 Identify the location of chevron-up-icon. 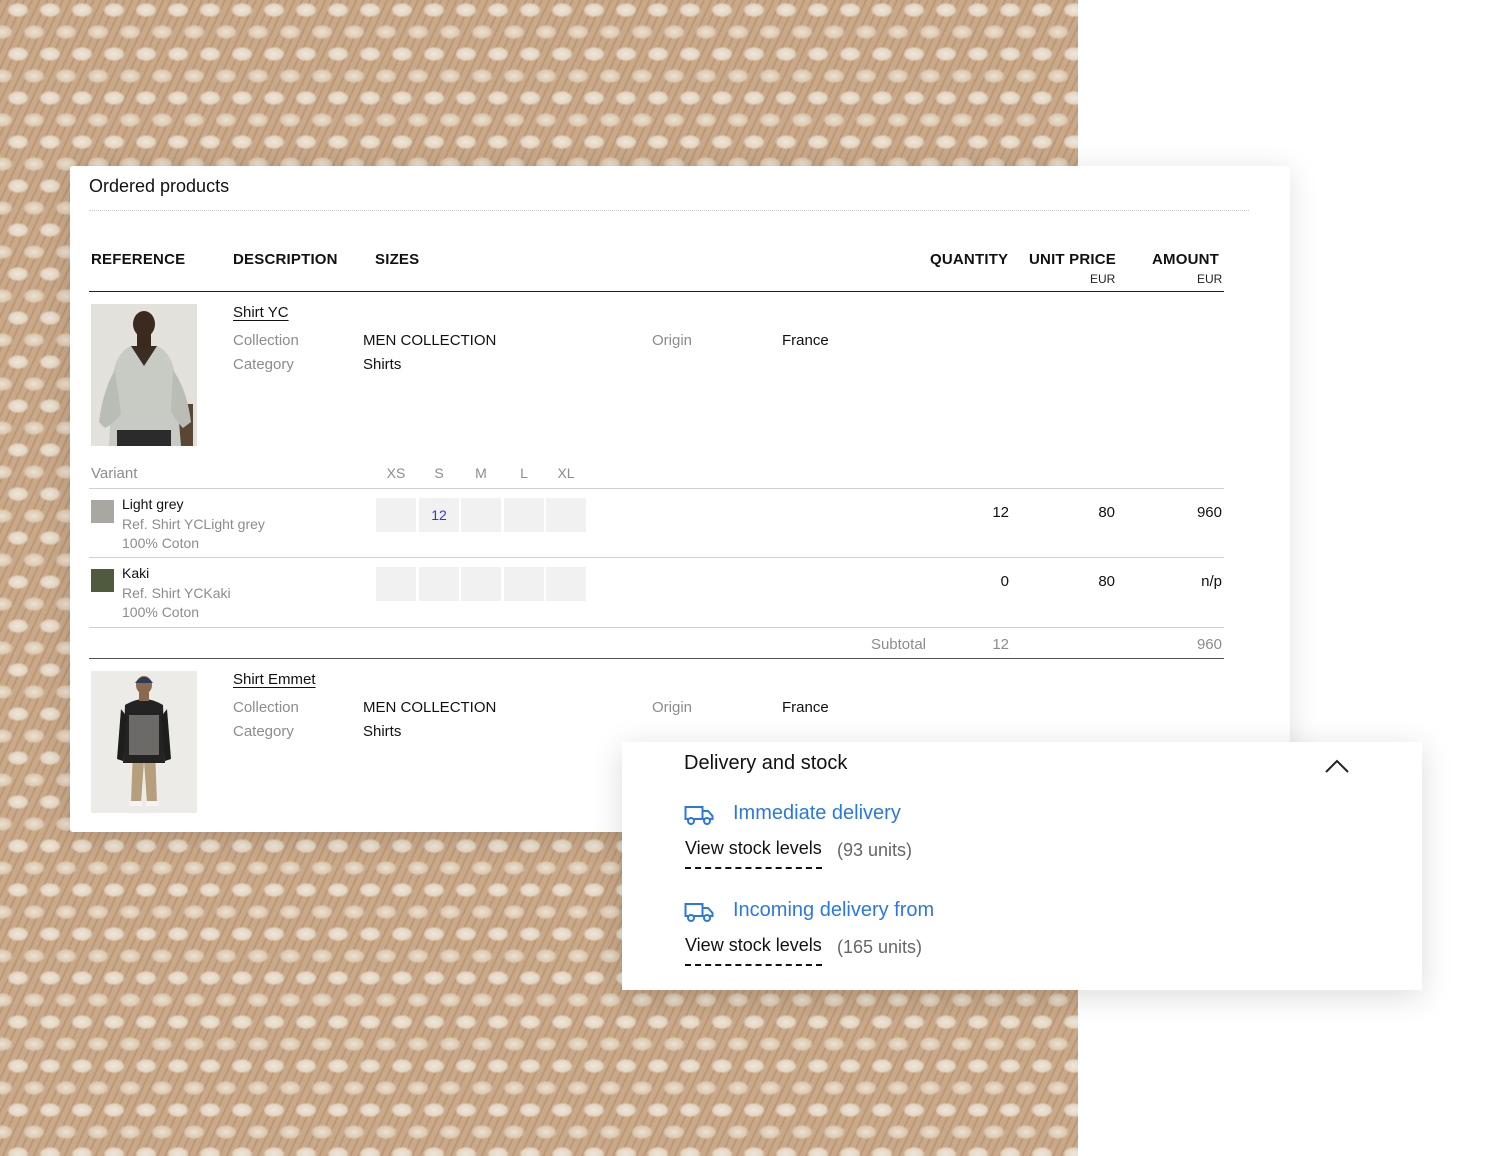
(1337, 766).